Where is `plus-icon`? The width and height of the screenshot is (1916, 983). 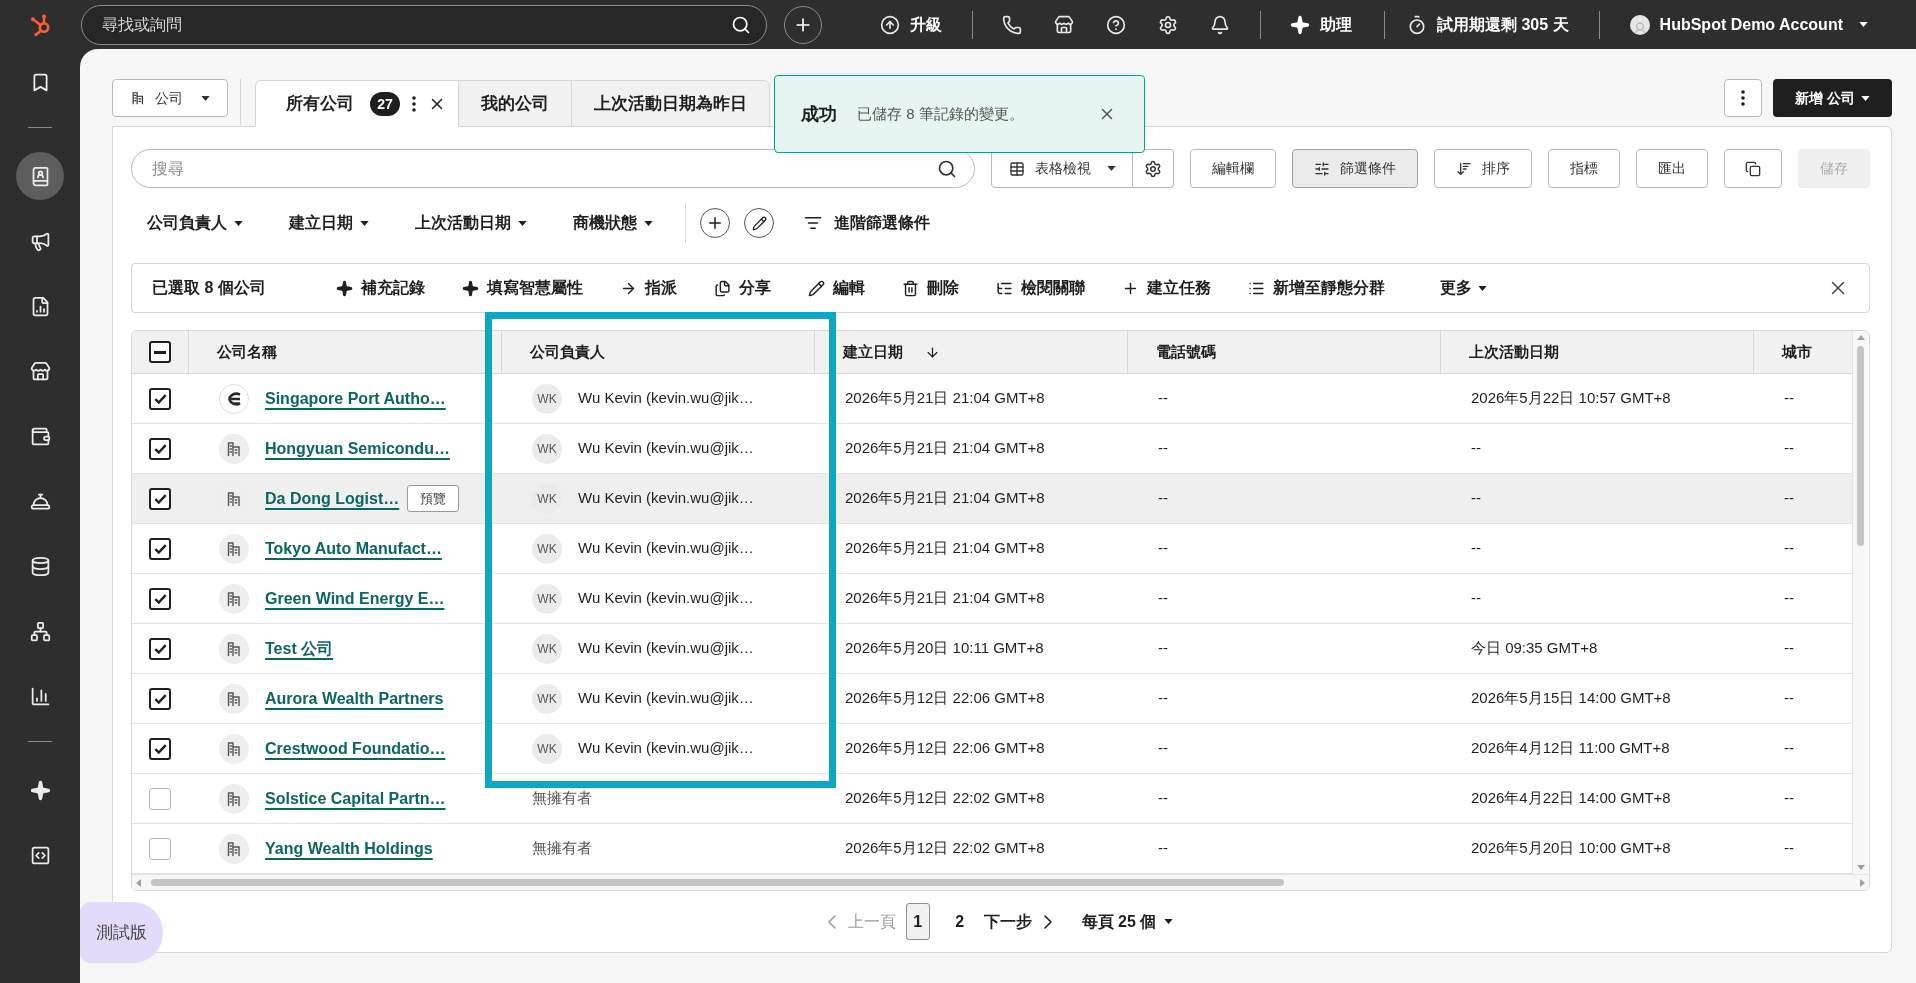
plus-icon is located at coordinates (715, 223).